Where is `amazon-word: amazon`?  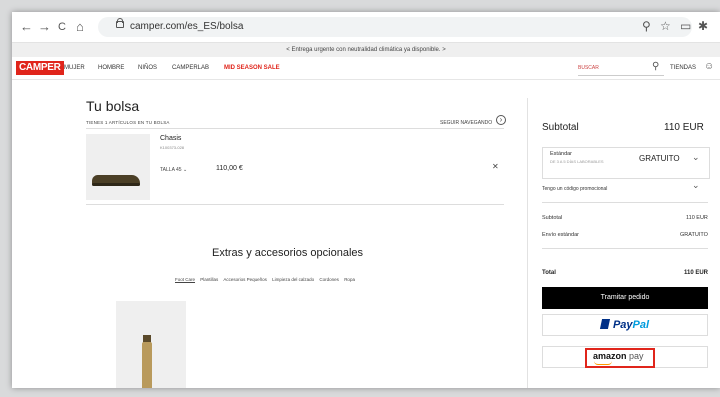
amazon-word: amazon is located at coordinates (610, 356).